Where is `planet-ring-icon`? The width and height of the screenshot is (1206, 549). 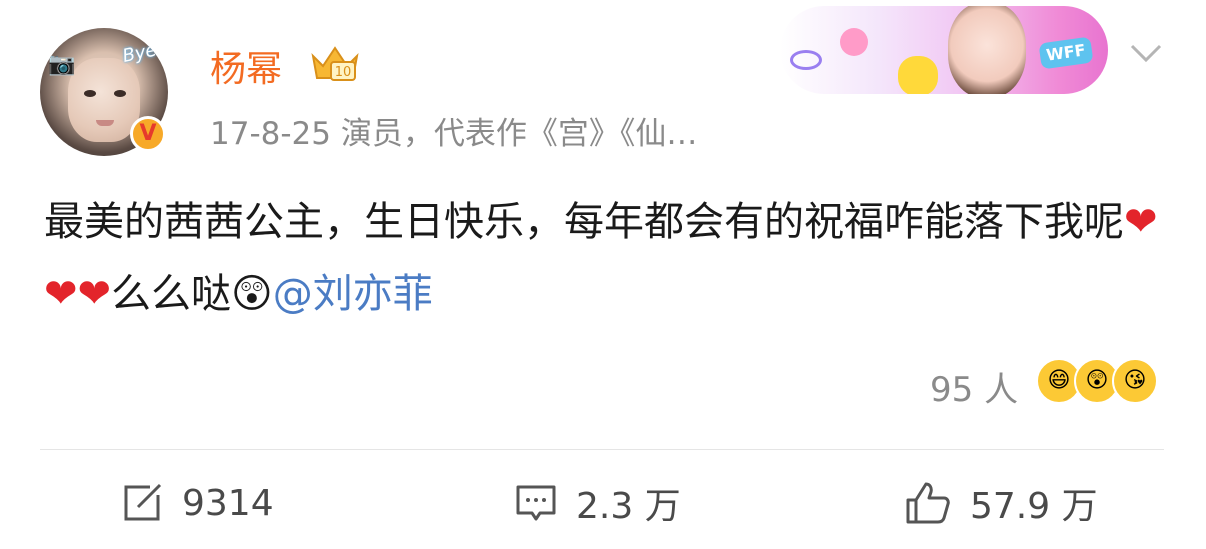
planet-ring-icon is located at coordinates (806, 60).